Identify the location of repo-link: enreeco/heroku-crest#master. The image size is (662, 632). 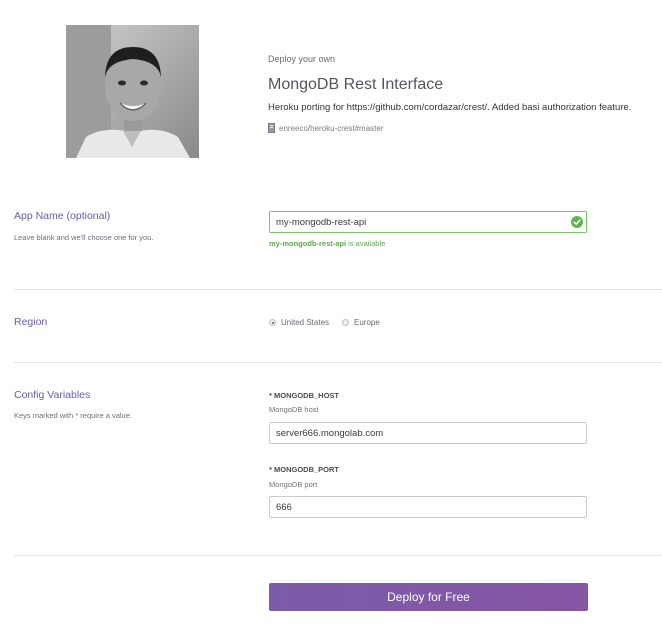
(326, 128).